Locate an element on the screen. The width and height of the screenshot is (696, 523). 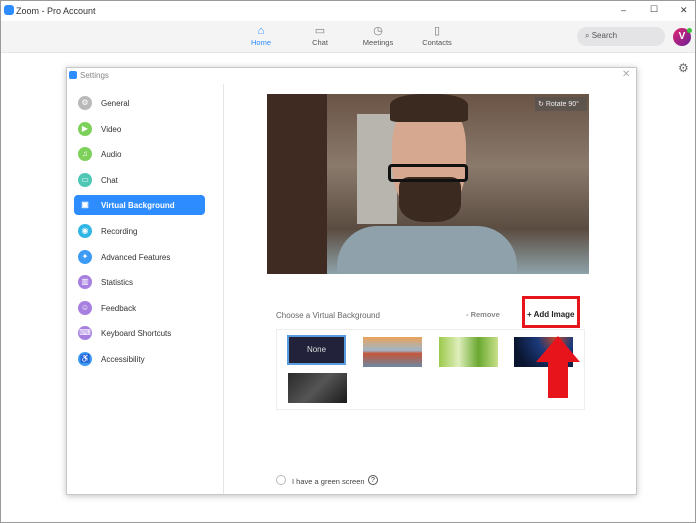
chat-icon: ▭ is located at coordinates (320, 31).